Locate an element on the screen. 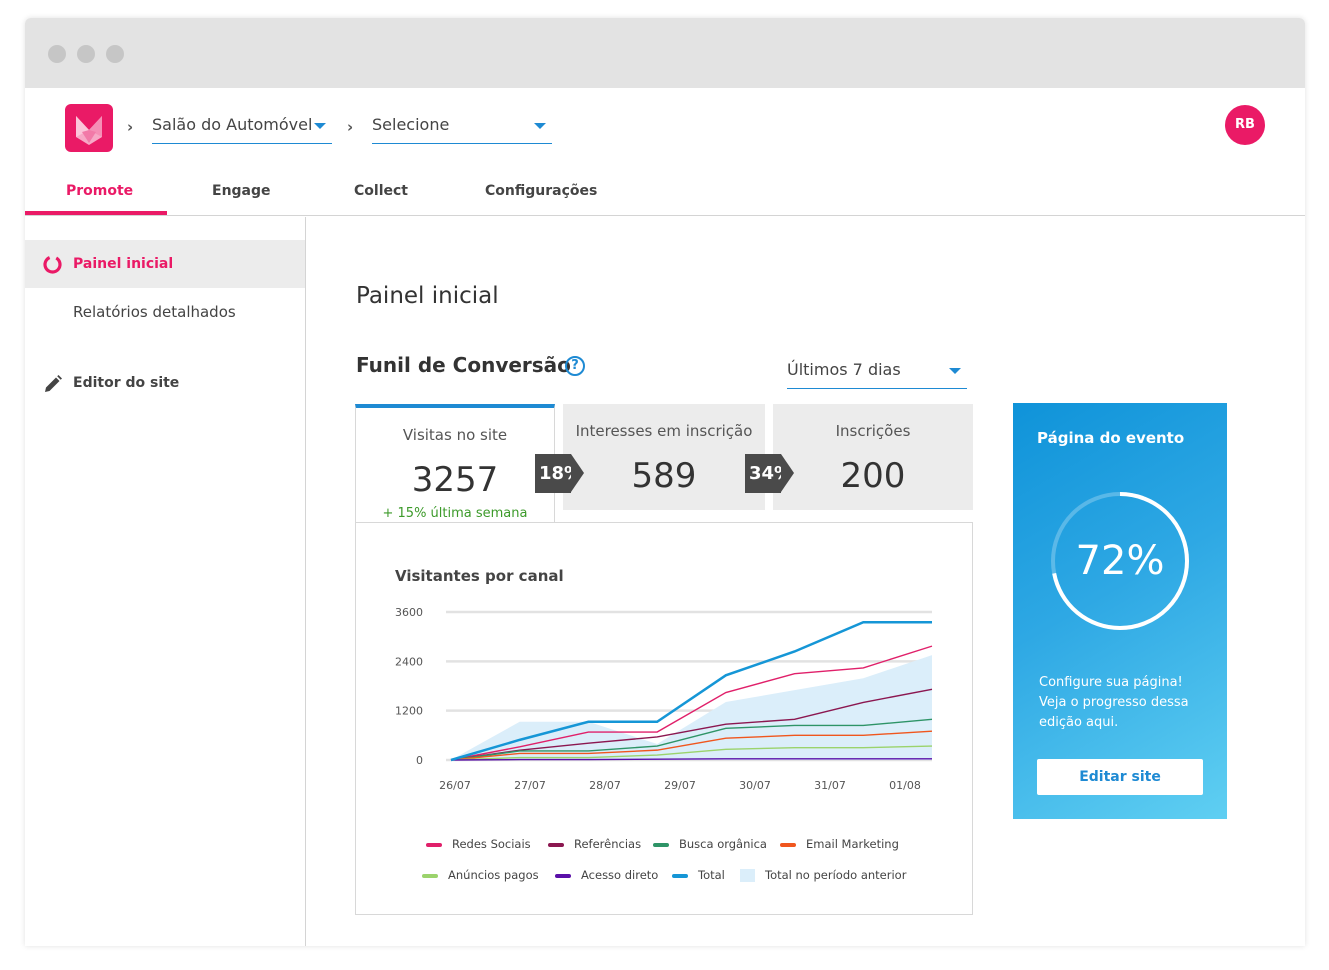 The image size is (1329, 970). funnel-card-title: Inscrições is located at coordinates (873, 431).